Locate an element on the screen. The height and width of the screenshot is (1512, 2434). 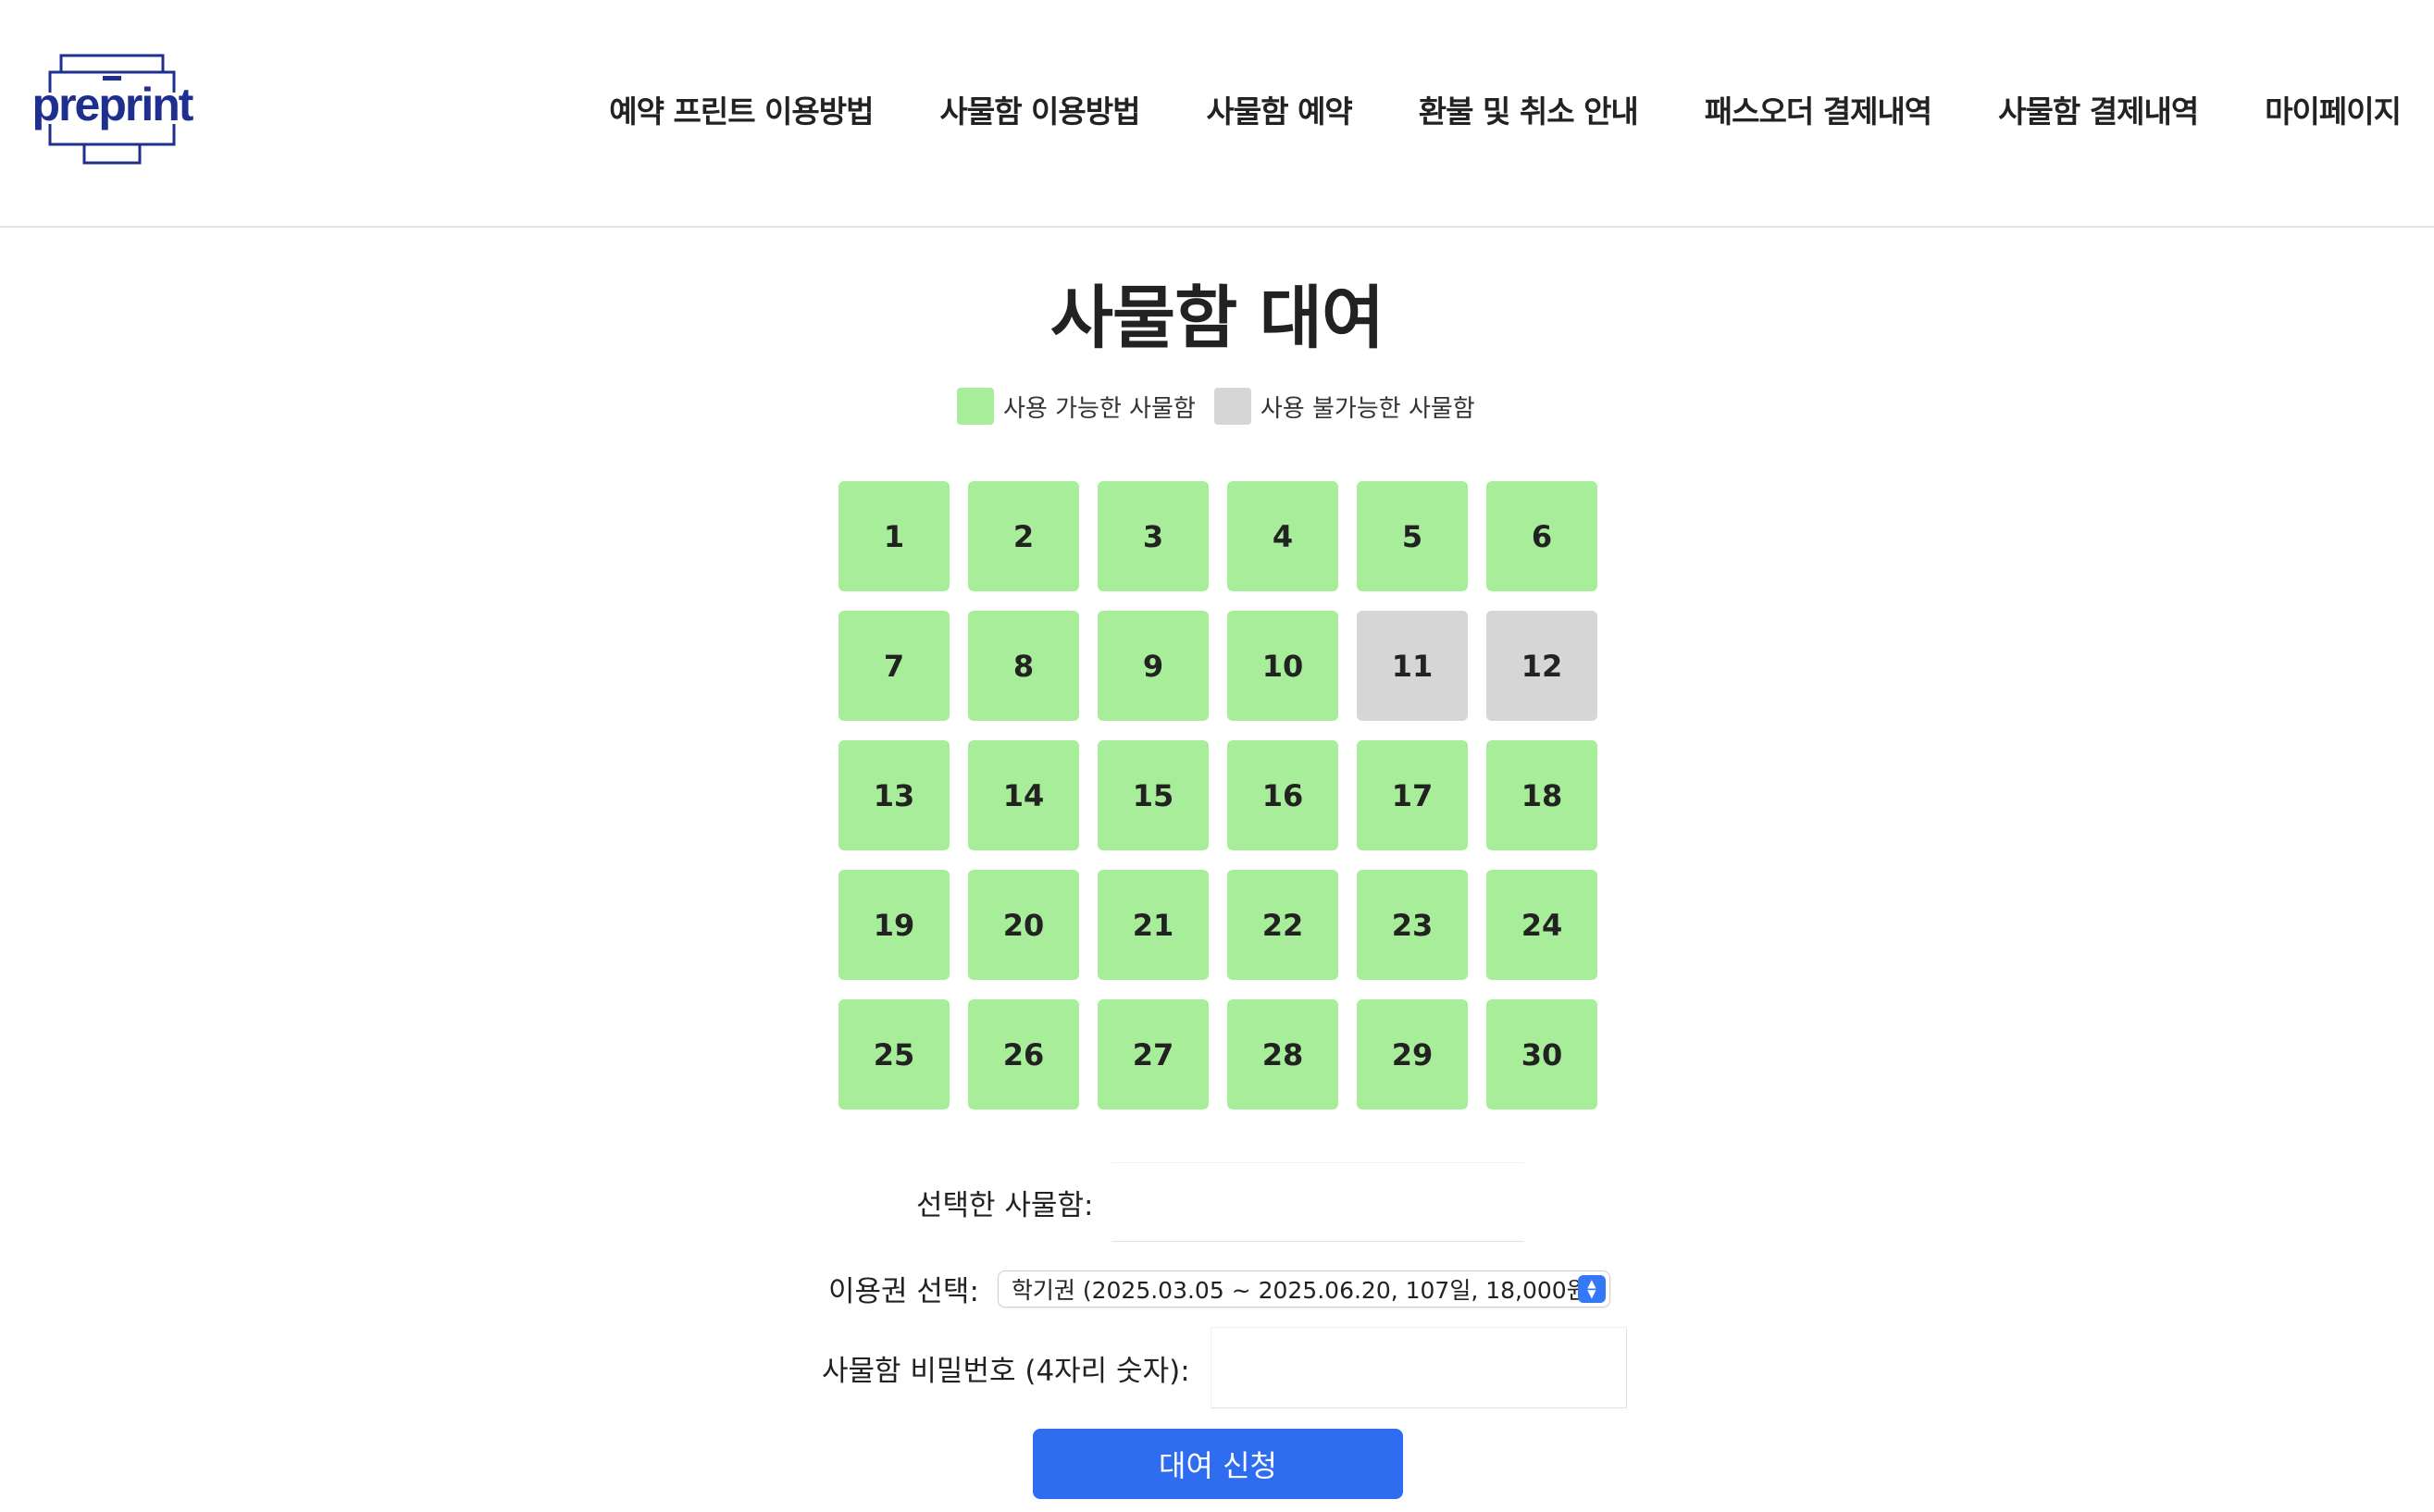
locker-6: 6 is located at coordinates (1541, 536).